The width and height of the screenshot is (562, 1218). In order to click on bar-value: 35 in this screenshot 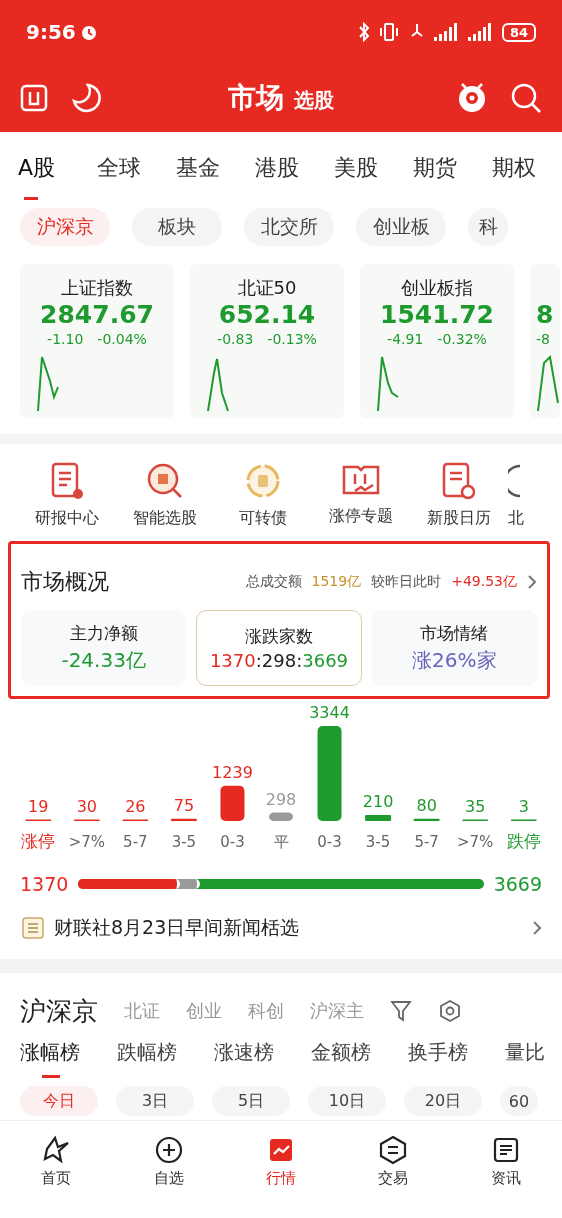, I will do `click(475, 806)`.